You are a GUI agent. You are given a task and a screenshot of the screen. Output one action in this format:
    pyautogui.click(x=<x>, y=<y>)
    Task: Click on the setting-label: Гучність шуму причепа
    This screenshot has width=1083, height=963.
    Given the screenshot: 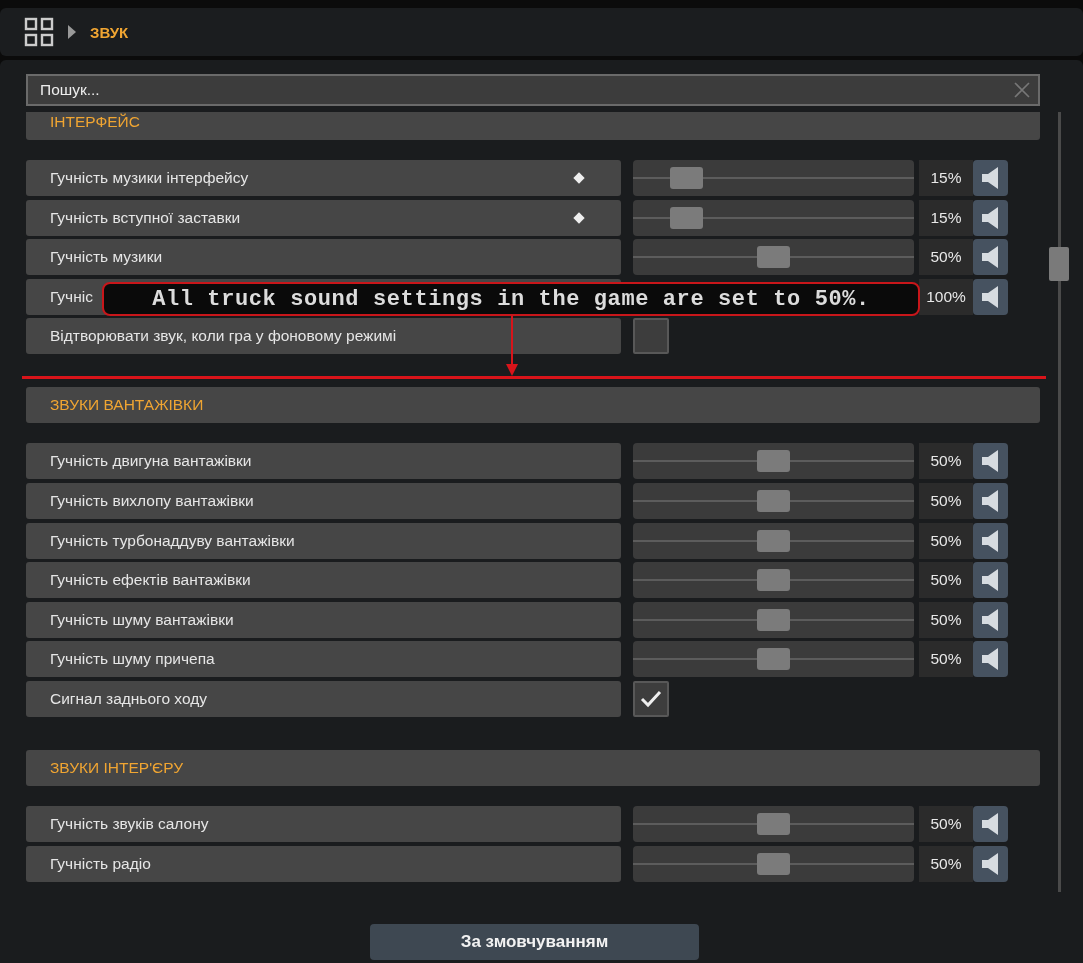 What is the action you would take?
    pyautogui.click(x=323, y=659)
    